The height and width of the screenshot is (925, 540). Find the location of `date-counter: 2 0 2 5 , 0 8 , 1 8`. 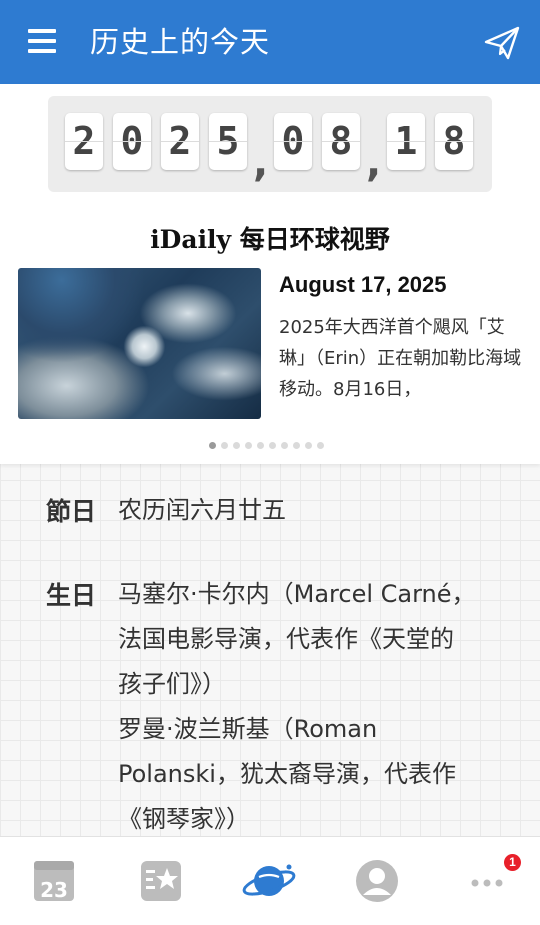

date-counter: 2 0 2 5 , 0 8 , 1 8 is located at coordinates (270, 144).